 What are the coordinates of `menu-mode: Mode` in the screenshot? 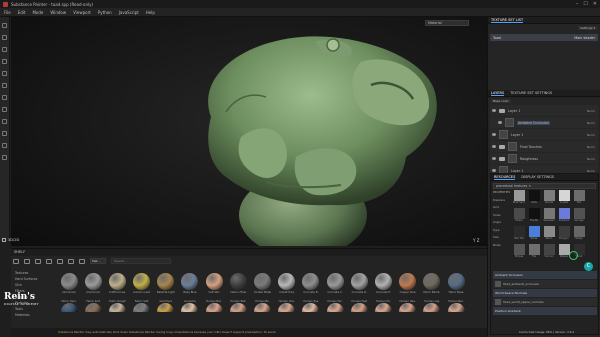 It's located at (37, 12).